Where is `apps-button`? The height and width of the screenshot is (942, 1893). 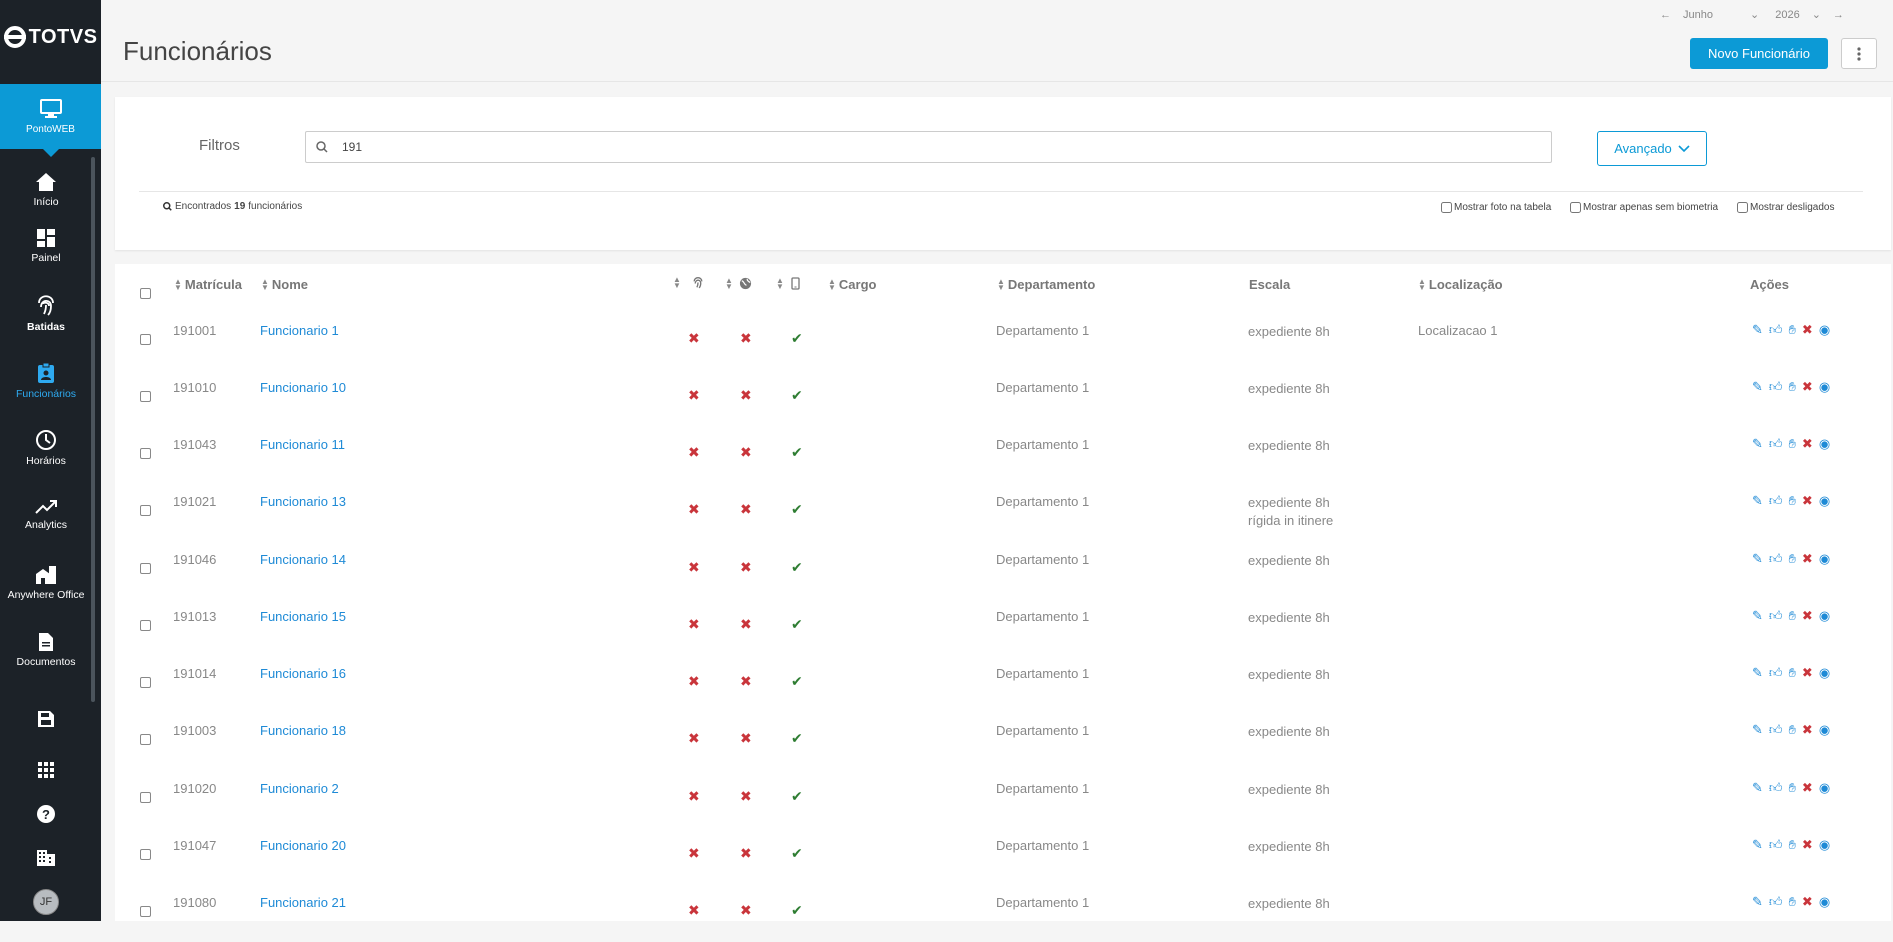
apps-button is located at coordinates (46, 770).